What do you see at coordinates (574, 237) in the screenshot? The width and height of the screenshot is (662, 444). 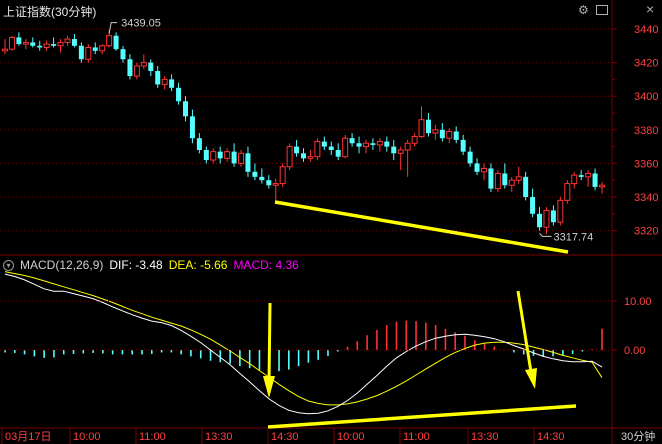 I see `low-price-label: 3317.74` at bounding box center [574, 237].